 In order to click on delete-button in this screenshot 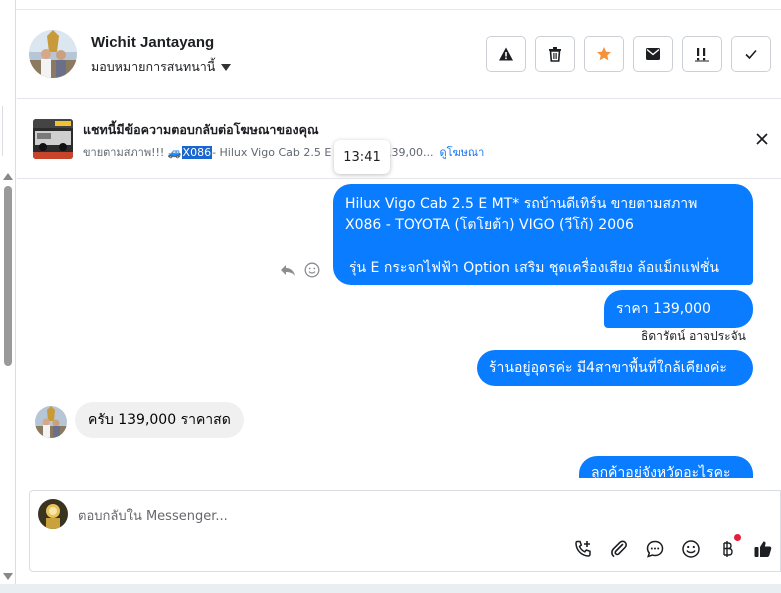, I will do `click(555, 54)`.